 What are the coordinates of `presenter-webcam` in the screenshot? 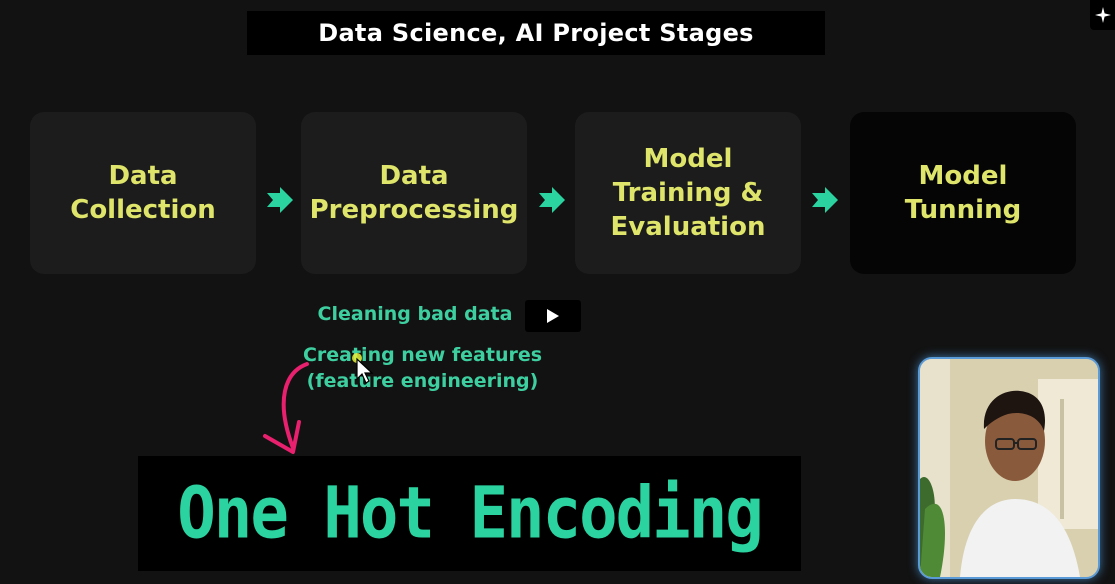 It's located at (1009, 468).